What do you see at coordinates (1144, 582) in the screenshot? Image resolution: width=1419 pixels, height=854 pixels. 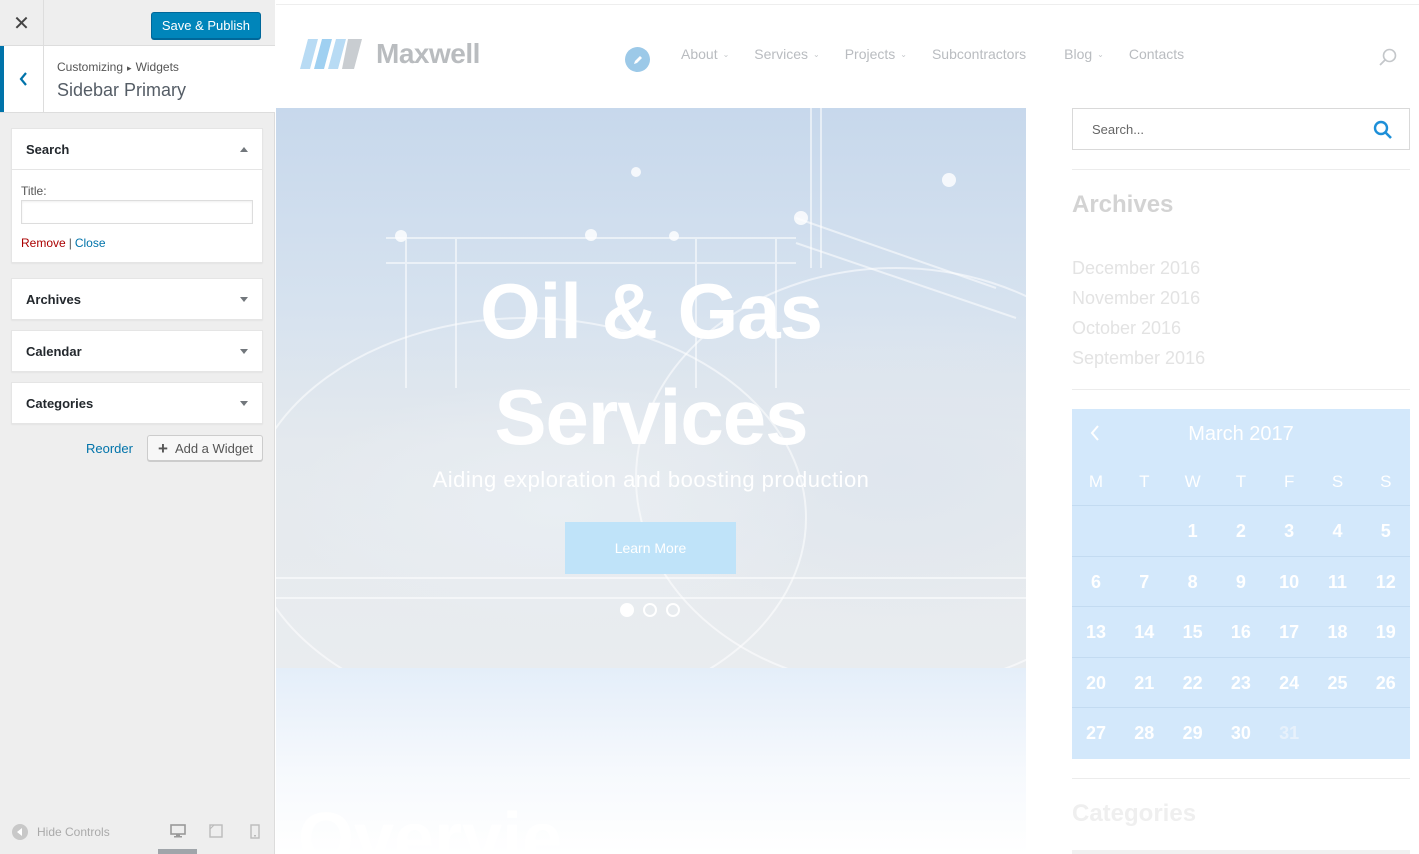 I see `calendar-day: 7` at bounding box center [1144, 582].